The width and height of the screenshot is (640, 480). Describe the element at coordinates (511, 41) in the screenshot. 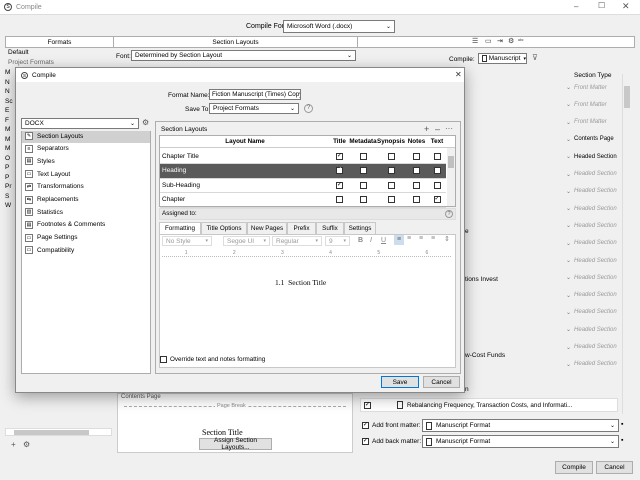

I see `gear-icon: ⚙` at that location.